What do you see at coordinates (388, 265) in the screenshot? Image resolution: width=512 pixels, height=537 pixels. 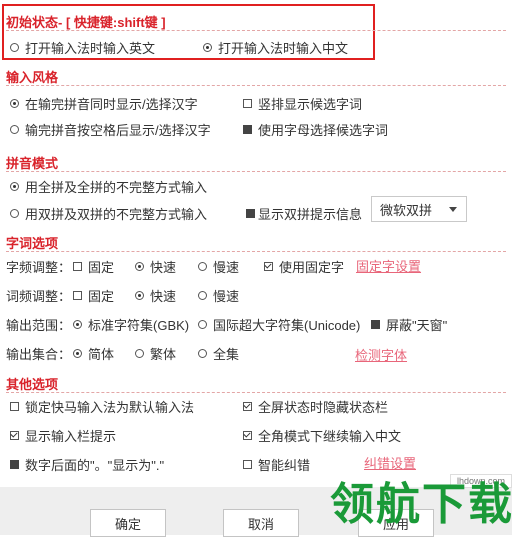 I see `fixed-char-settings-link: 固定字设置` at bounding box center [388, 265].